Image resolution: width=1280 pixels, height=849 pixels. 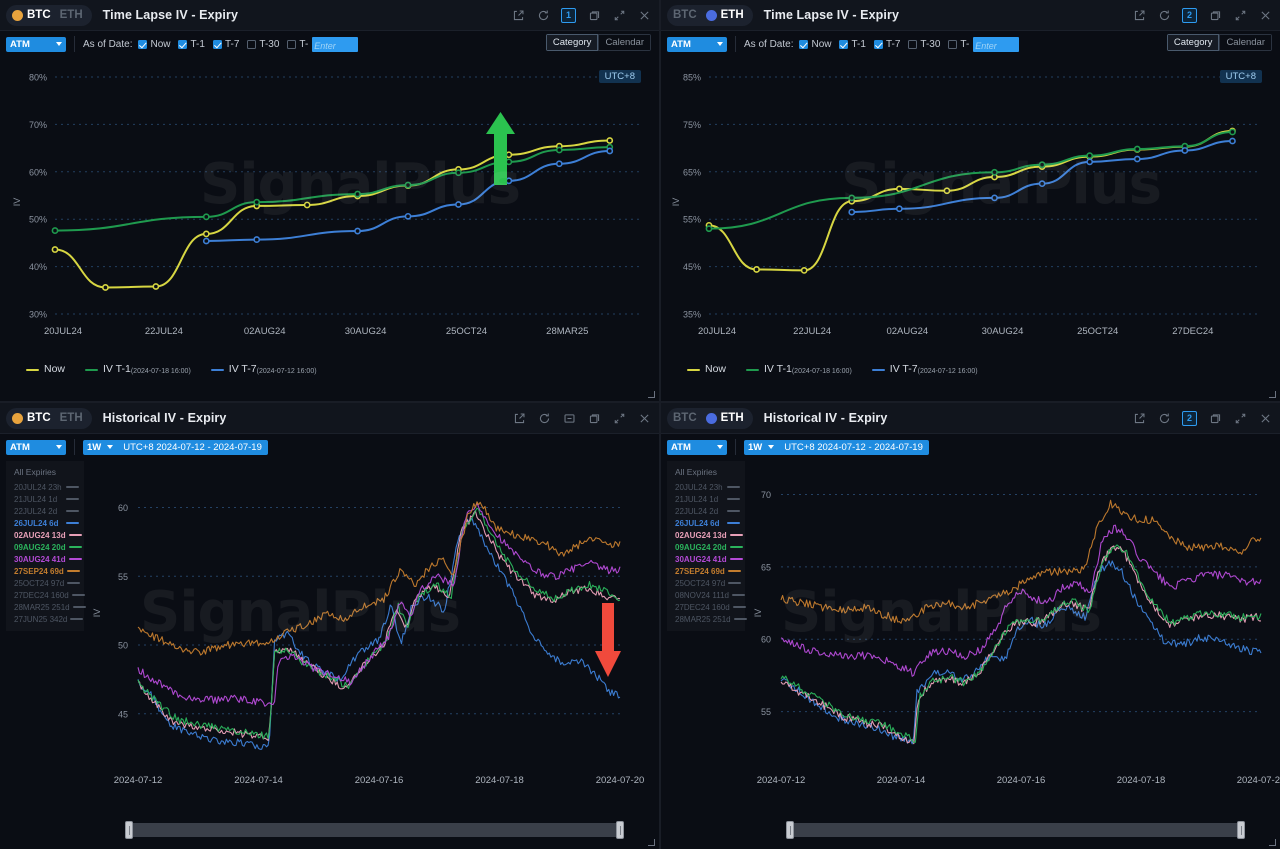 What do you see at coordinates (692, 172) in the screenshot?
I see `svg-text: 65%` at bounding box center [692, 172].